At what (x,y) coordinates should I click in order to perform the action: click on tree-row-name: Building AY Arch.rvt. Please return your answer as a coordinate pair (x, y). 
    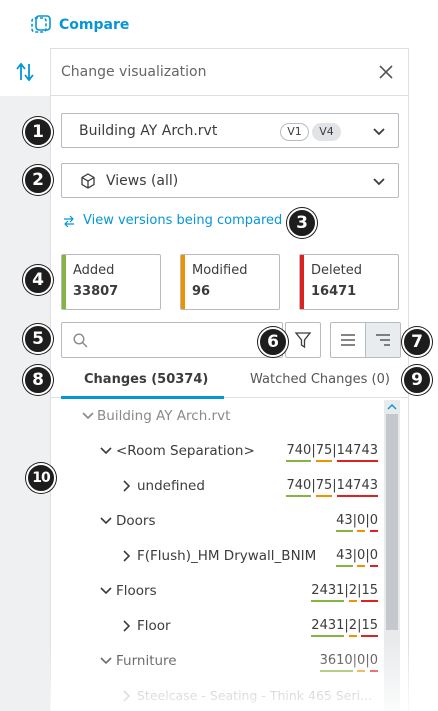
    Looking at the image, I should click on (164, 416).